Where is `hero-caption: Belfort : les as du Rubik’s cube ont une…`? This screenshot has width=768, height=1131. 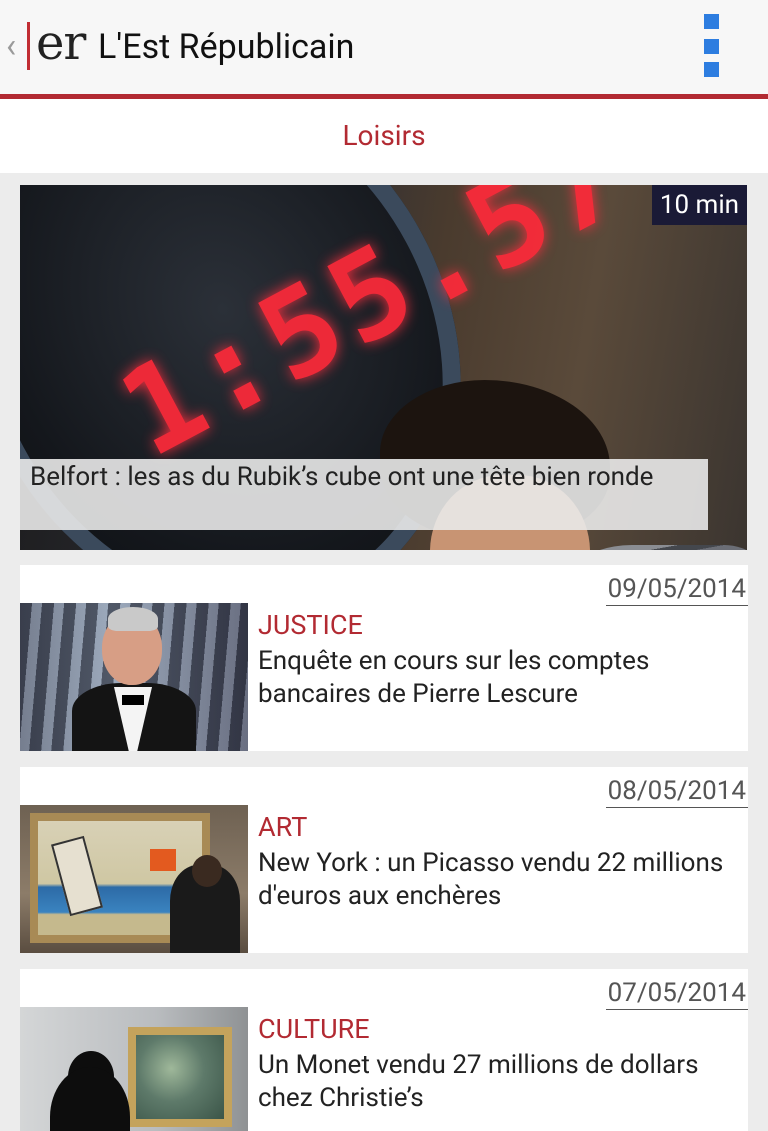
hero-caption: Belfort : les as du Rubik’s cube ont une… is located at coordinates (364, 494).